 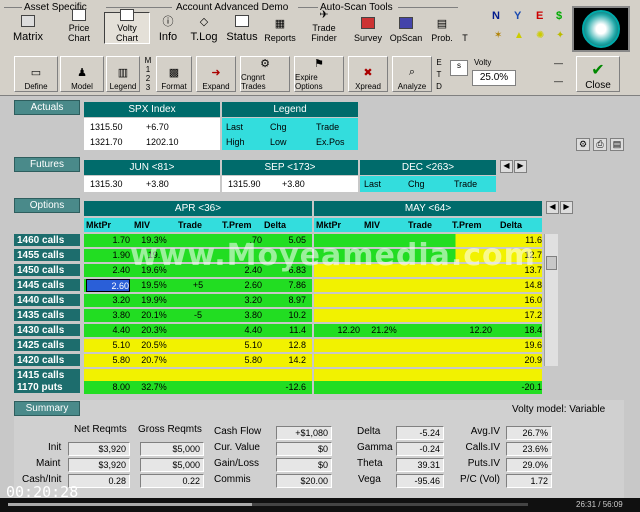 I want to click on apr-col-mktpr-header: MktPr, so click(x=108, y=225).